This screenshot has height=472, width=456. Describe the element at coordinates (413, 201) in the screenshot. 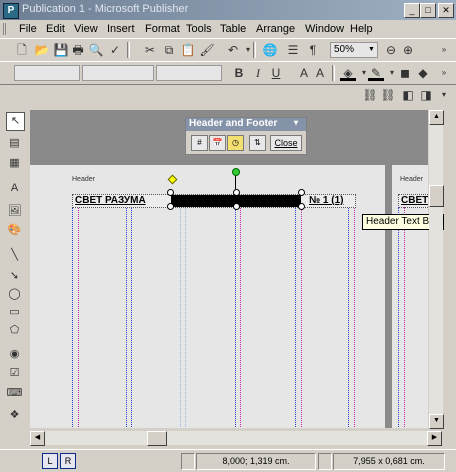

I see `header-text-box-page2: СВЕТ` at that location.